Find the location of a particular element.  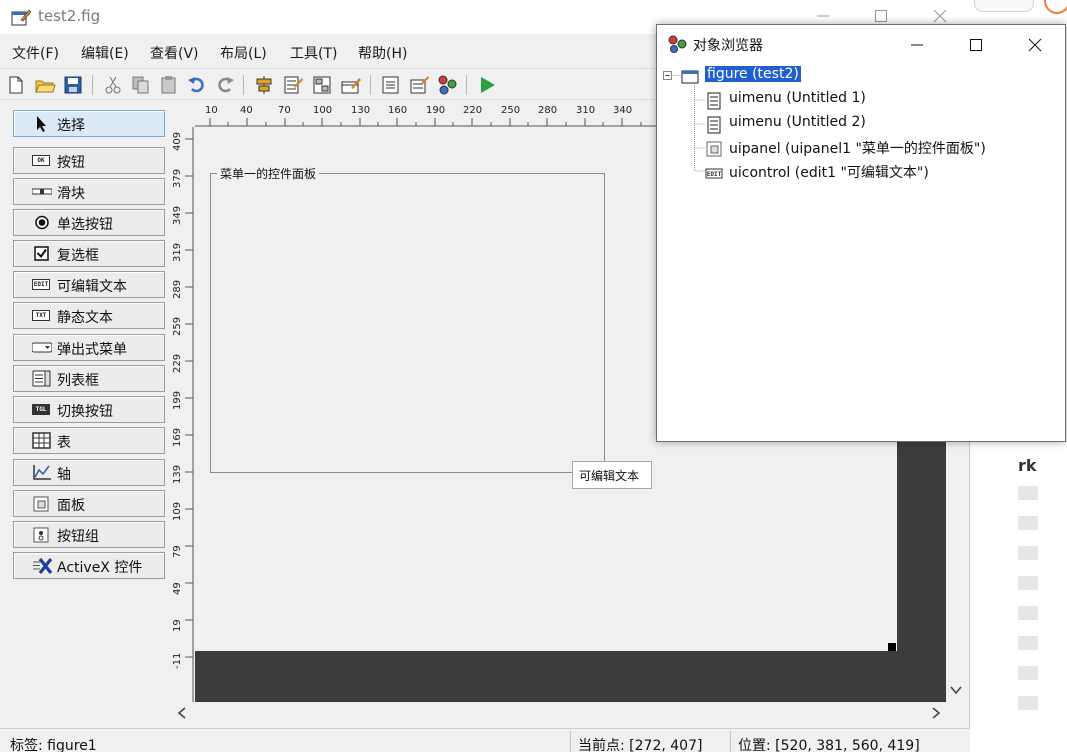

edit-text-control: 可编辑文本 is located at coordinates (612, 475).